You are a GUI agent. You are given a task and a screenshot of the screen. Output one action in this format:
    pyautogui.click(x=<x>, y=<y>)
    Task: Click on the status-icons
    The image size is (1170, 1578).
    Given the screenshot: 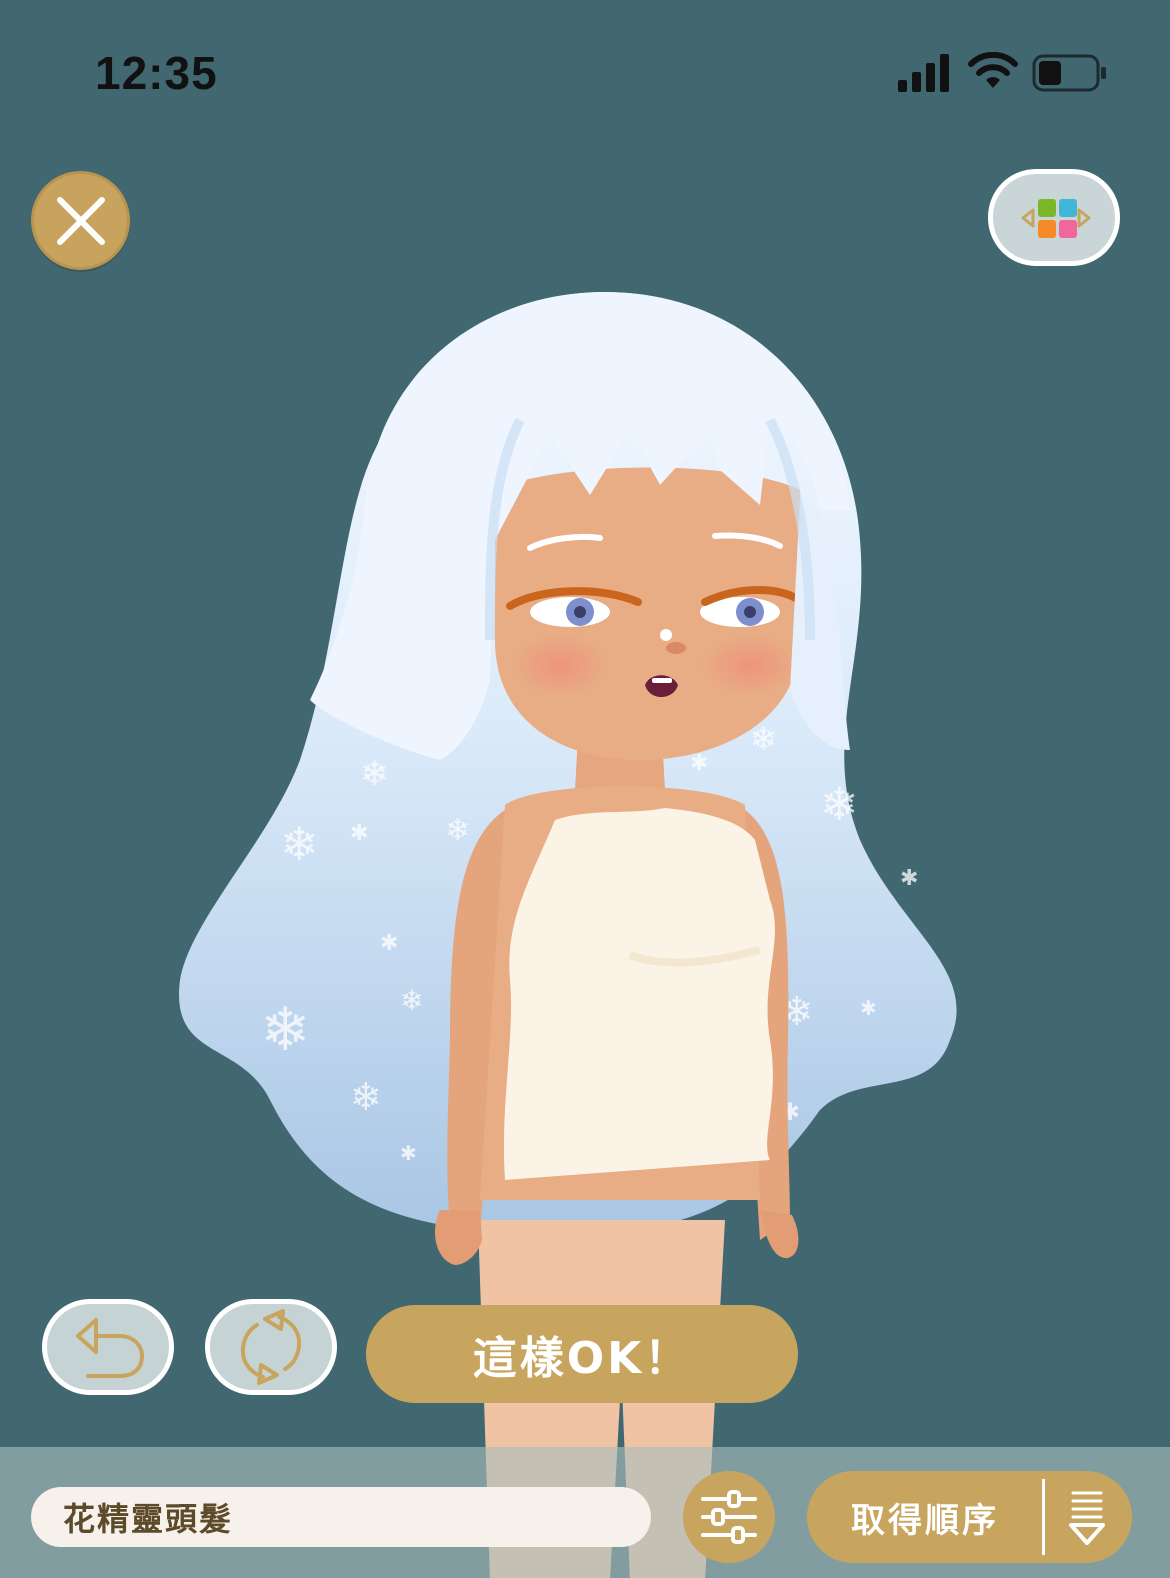 What is the action you would take?
    pyautogui.click(x=1004, y=73)
    